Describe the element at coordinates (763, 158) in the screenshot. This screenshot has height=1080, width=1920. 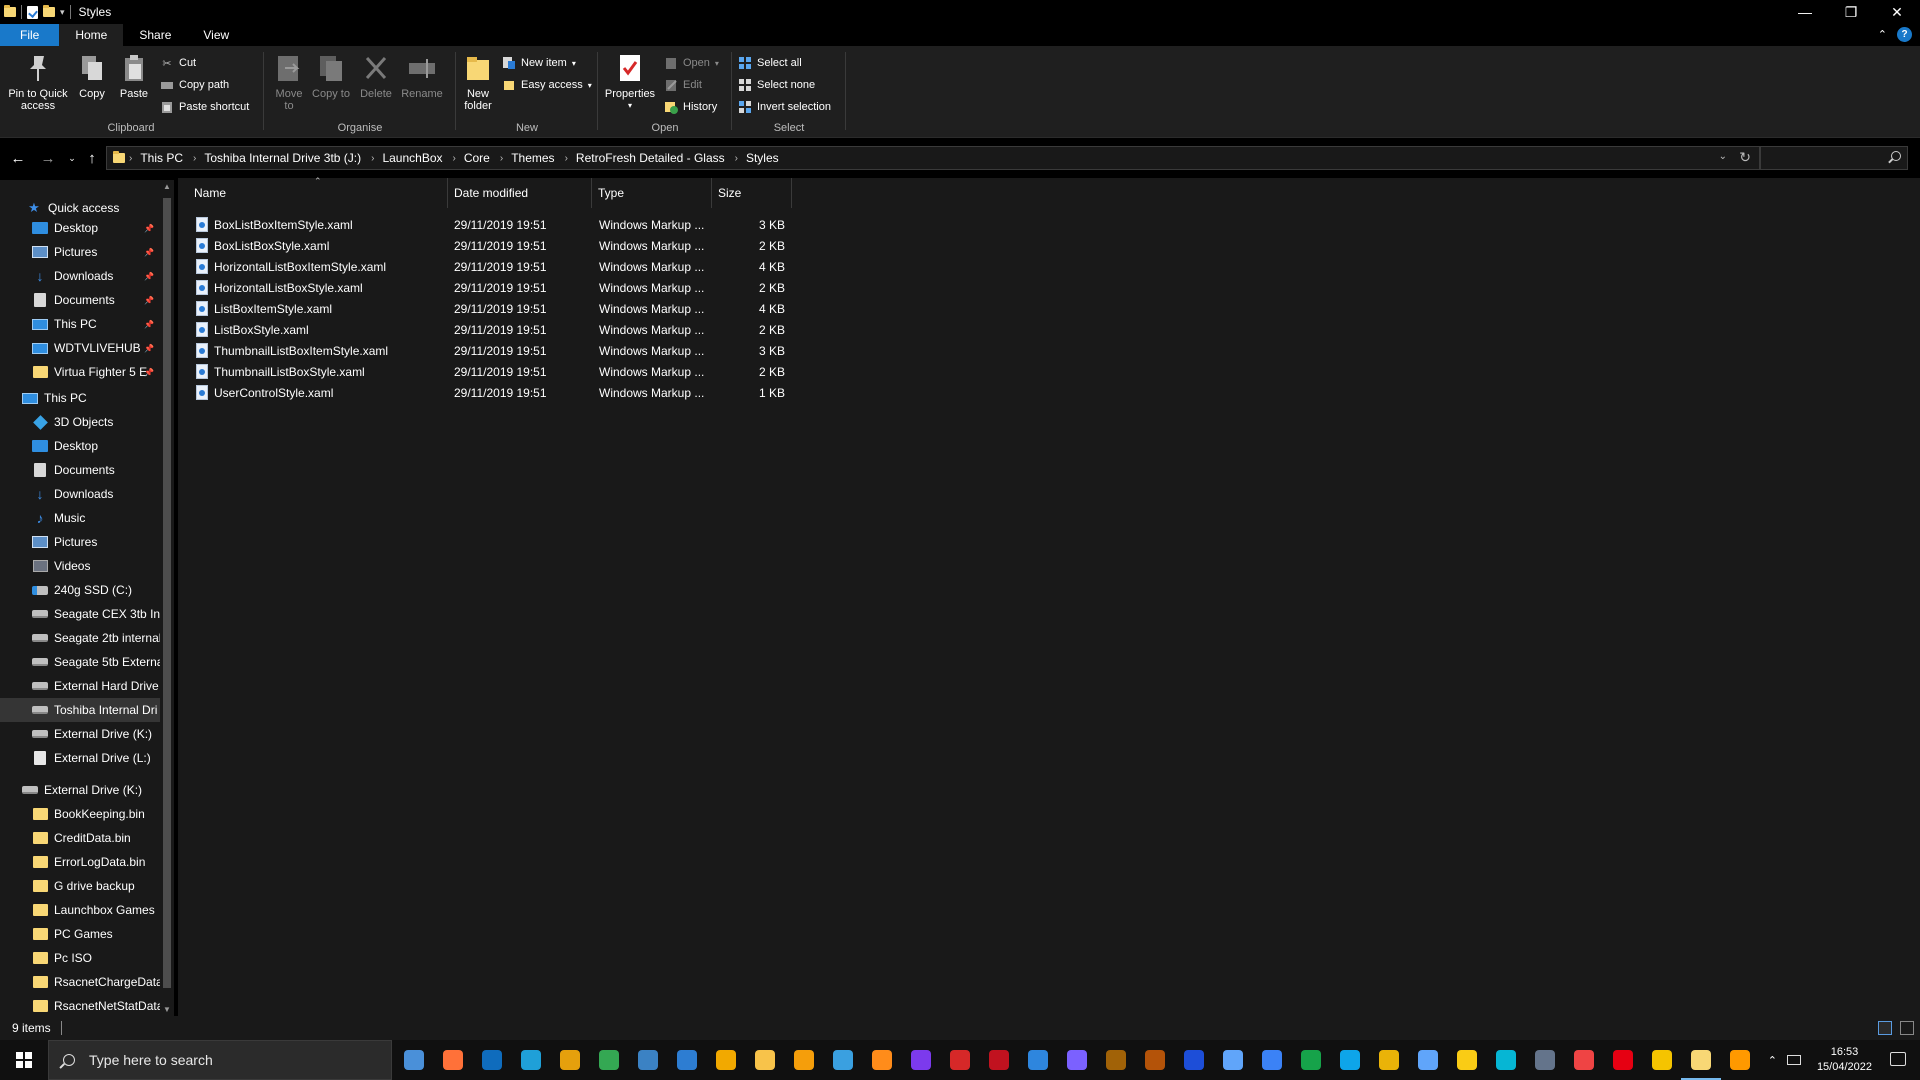
I see `breadcrumb-styles: Styles` at that location.